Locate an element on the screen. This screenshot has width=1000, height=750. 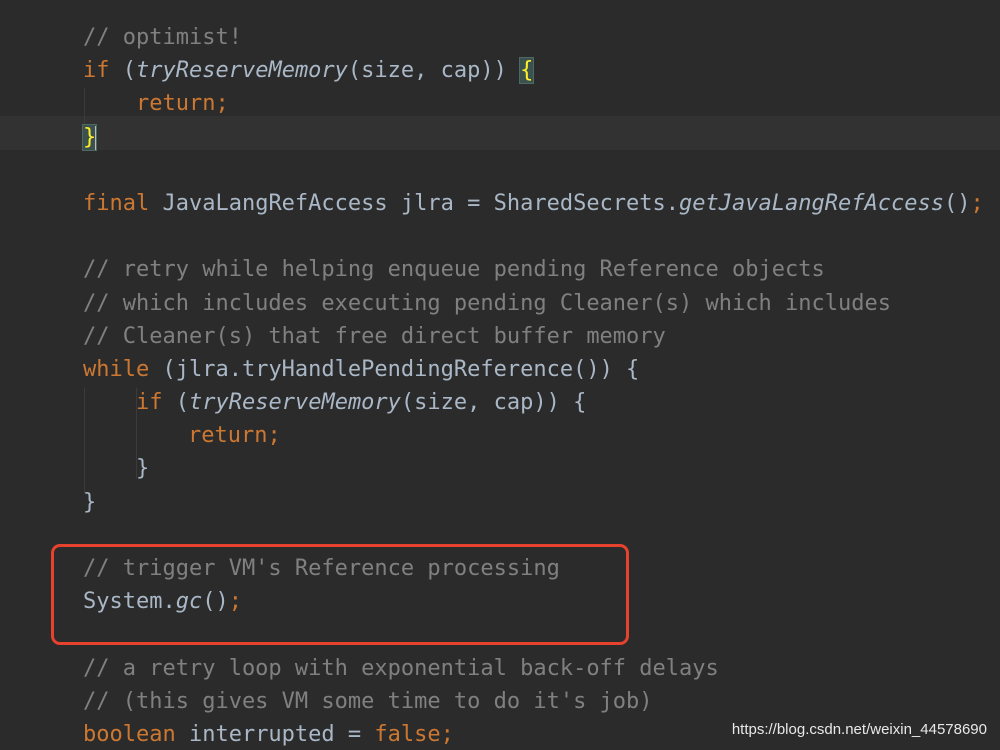
code-text: JavaLangRefAccess jlra = SharedSecrets. is located at coordinates (414, 203).